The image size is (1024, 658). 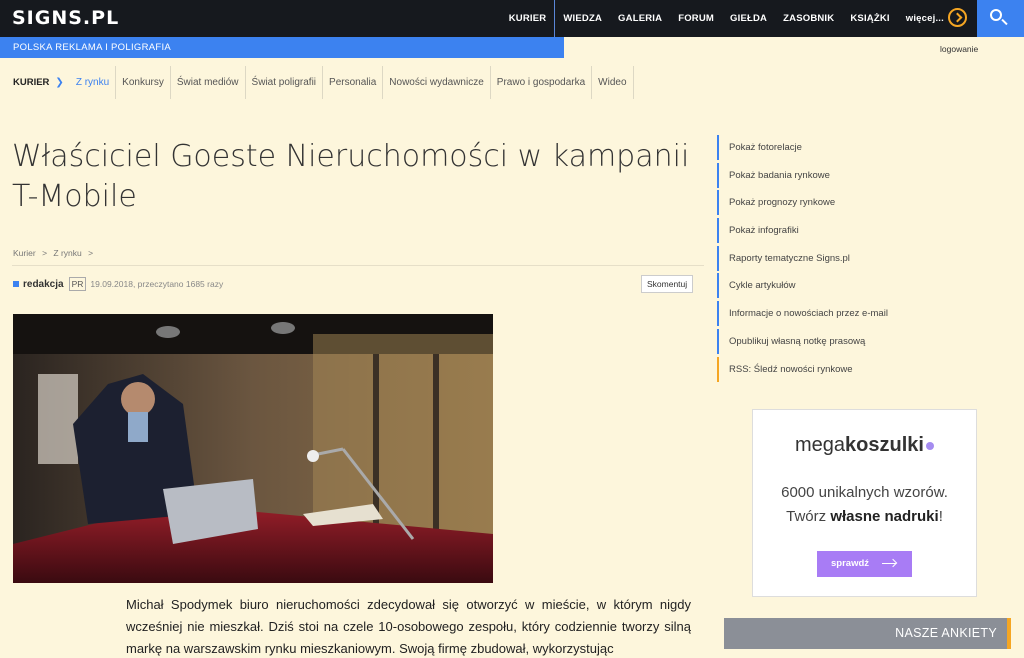 What do you see at coordinates (1009, 633) in the screenshot?
I see `polls-accent` at bounding box center [1009, 633].